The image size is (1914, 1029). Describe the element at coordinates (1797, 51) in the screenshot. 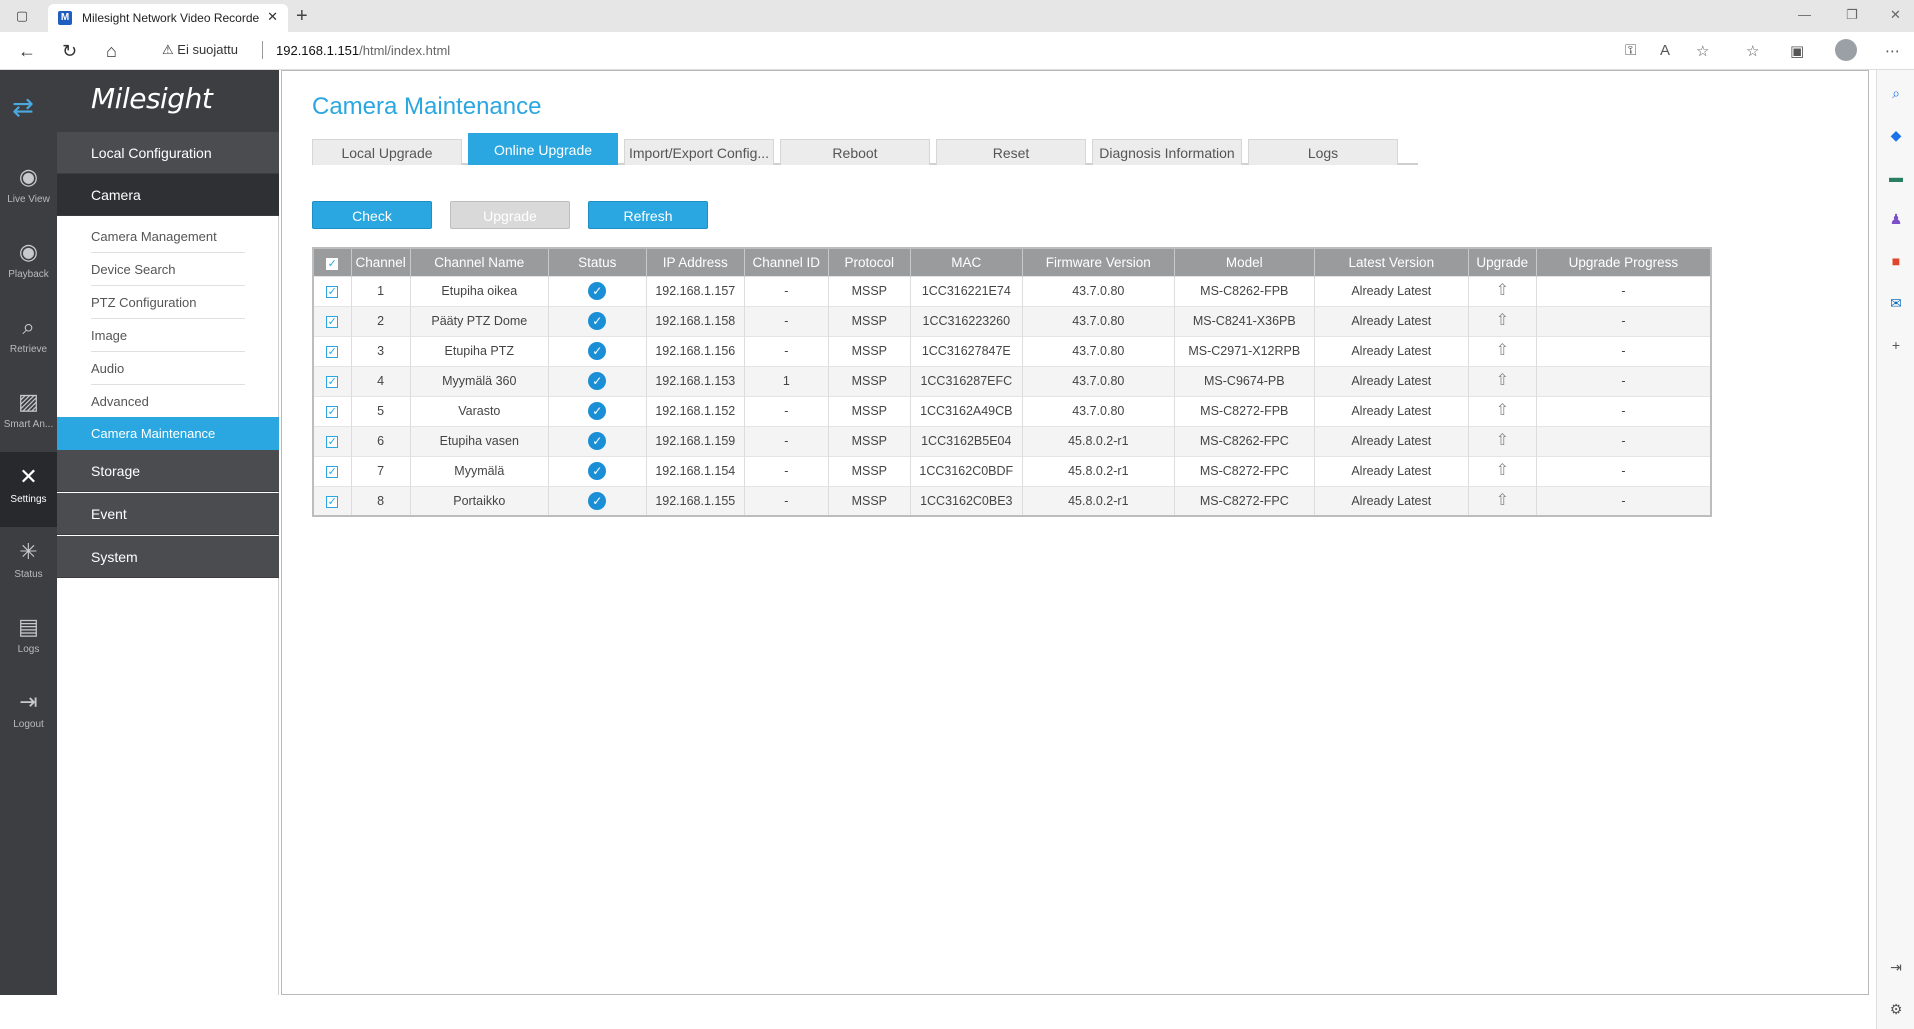

I see `collections-icon: ▣` at that location.